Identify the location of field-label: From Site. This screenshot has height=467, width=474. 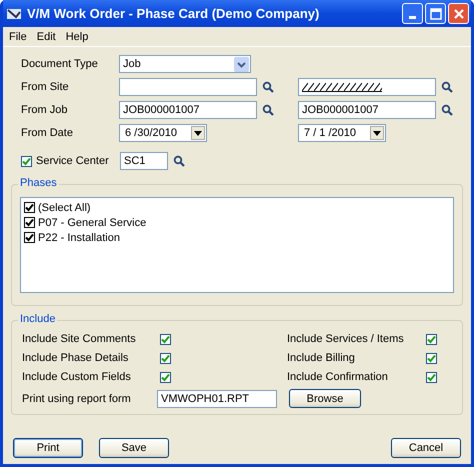
(45, 87).